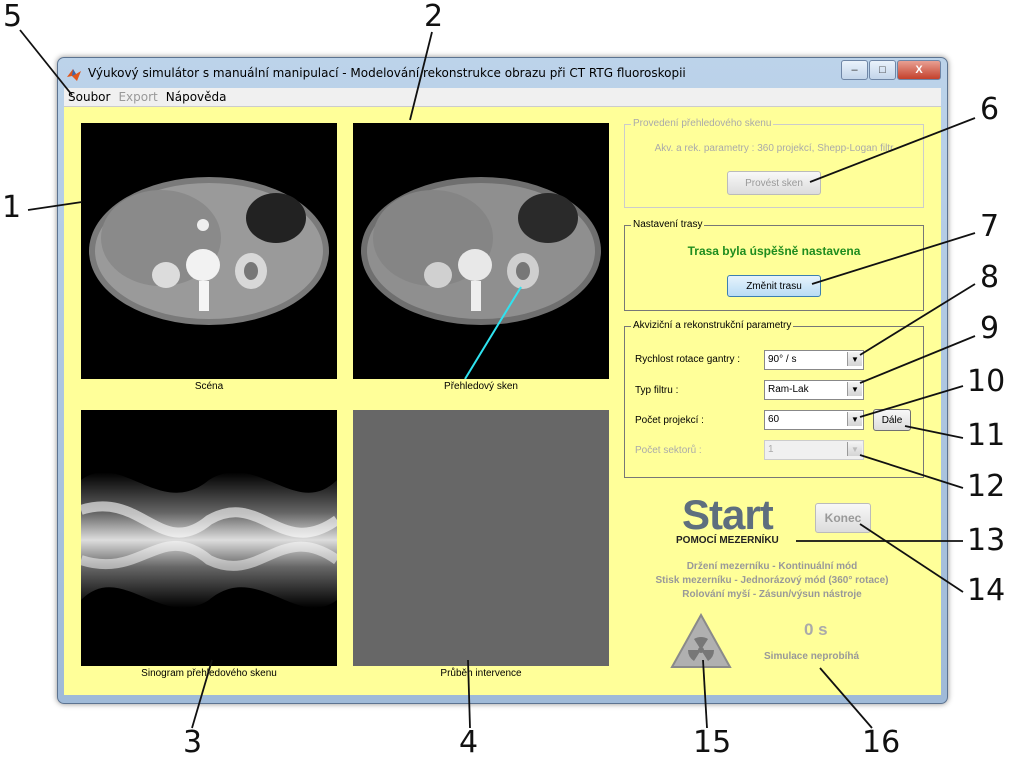  What do you see at coordinates (688, 359) in the screenshot?
I see `rotation-speed-label: Rychlost rotace gantry :` at bounding box center [688, 359].